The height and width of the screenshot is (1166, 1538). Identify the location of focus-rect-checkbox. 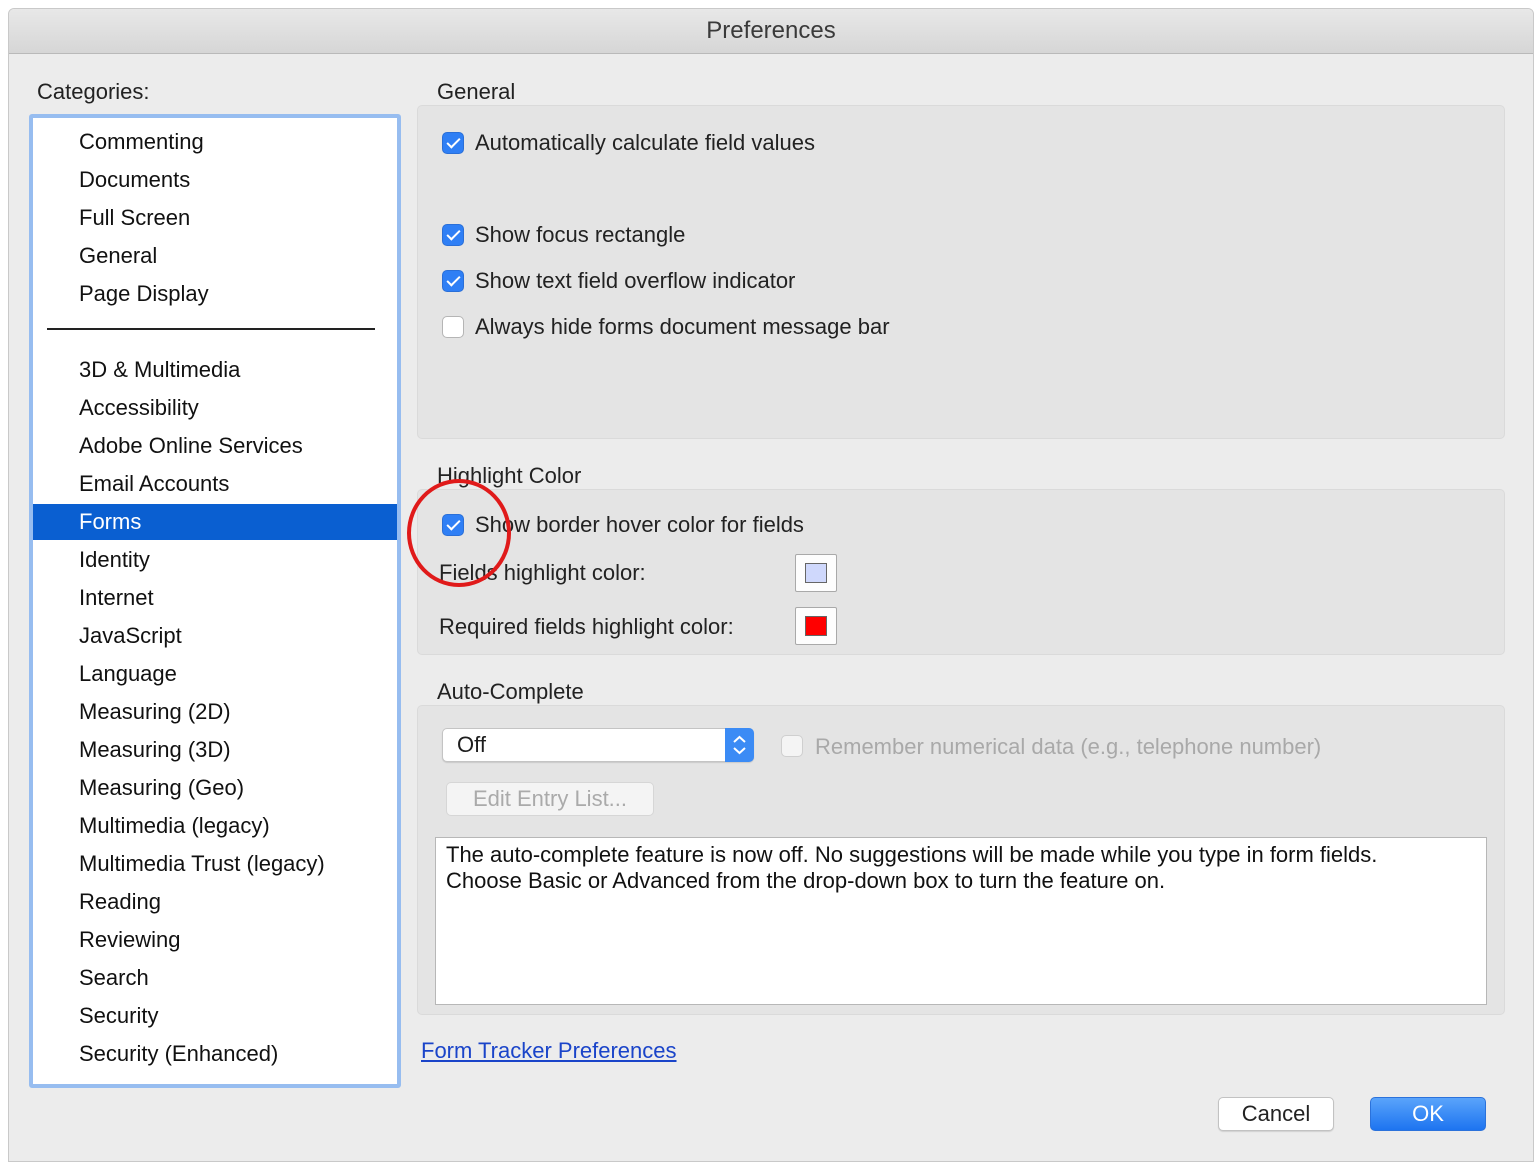
(453, 235).